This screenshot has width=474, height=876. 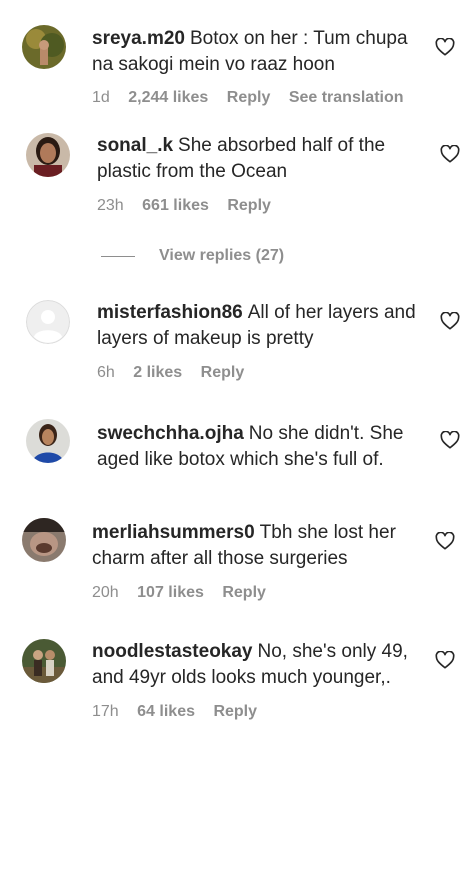 What do you see at coordinates (166, 711) in the screenshot?
I see `comment-likes: 64 likes` at bounding box center [166, 711].